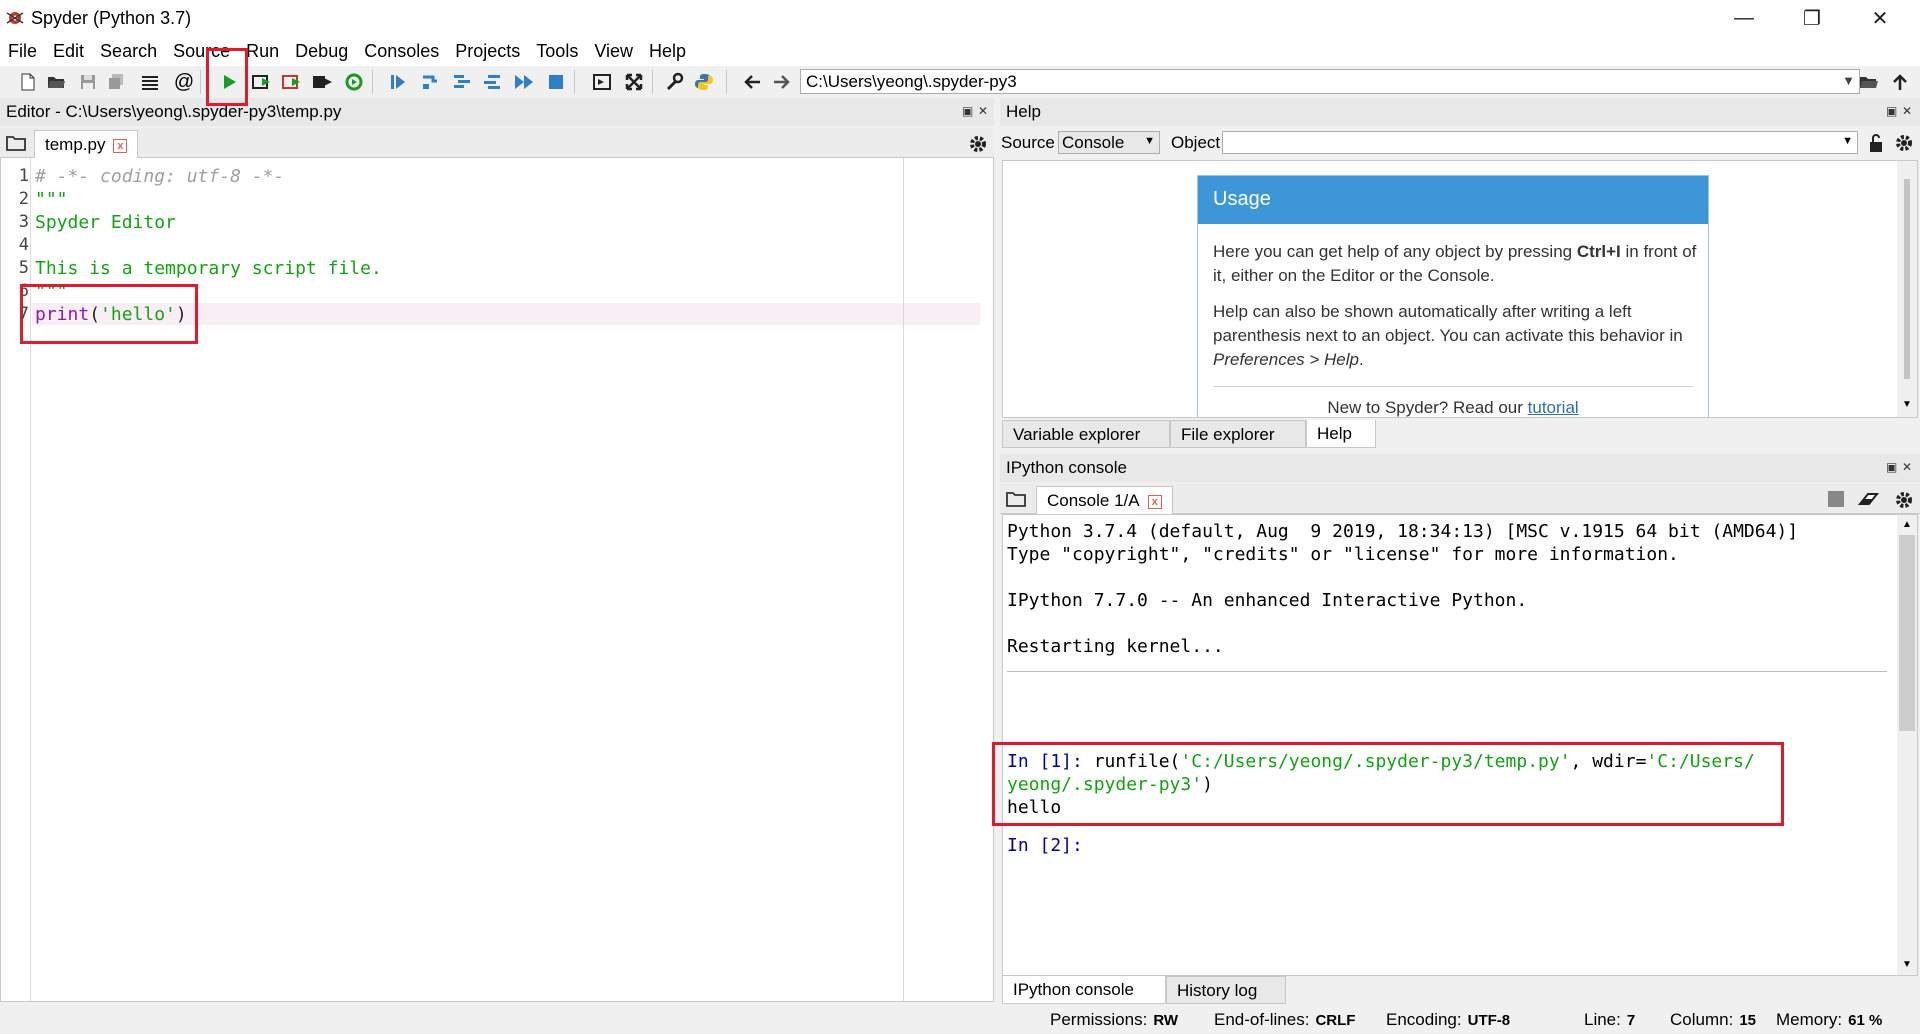 The width and height of the screenshot is (1920, 1034). What do you see at coordinates (1744, 18) in the screenshot?
I see `minimize-button: —` at bounding box center [1744, 18].